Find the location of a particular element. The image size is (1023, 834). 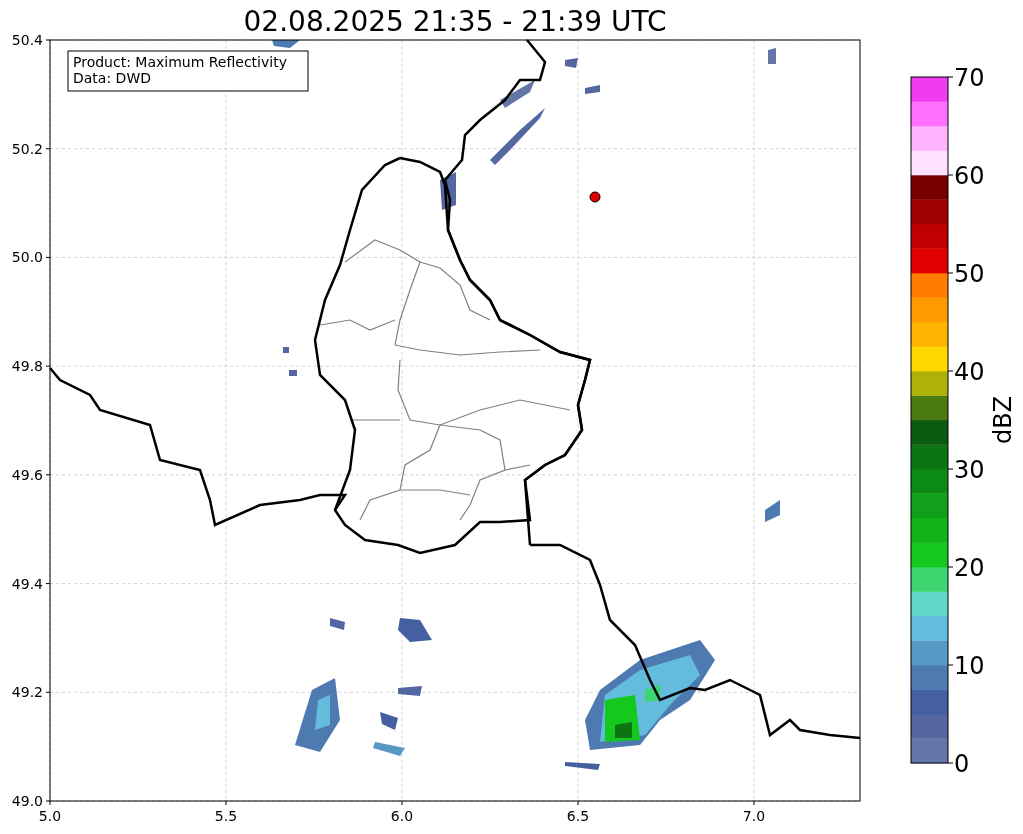

colorbar-tick-label: 10 is located at coordinates (969, 666).